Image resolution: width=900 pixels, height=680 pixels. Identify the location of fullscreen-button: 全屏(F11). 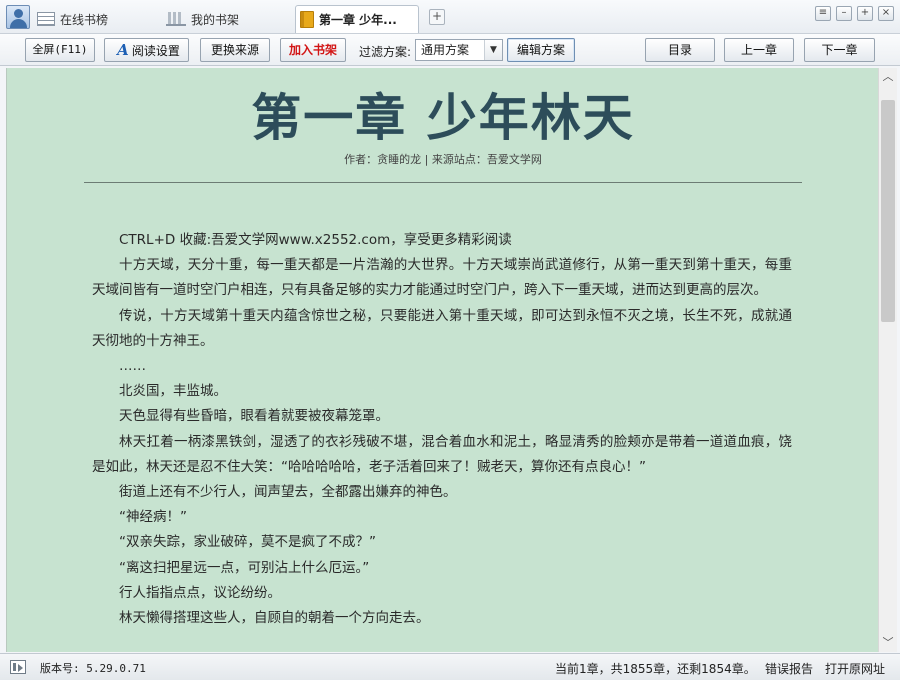
(60, 50).